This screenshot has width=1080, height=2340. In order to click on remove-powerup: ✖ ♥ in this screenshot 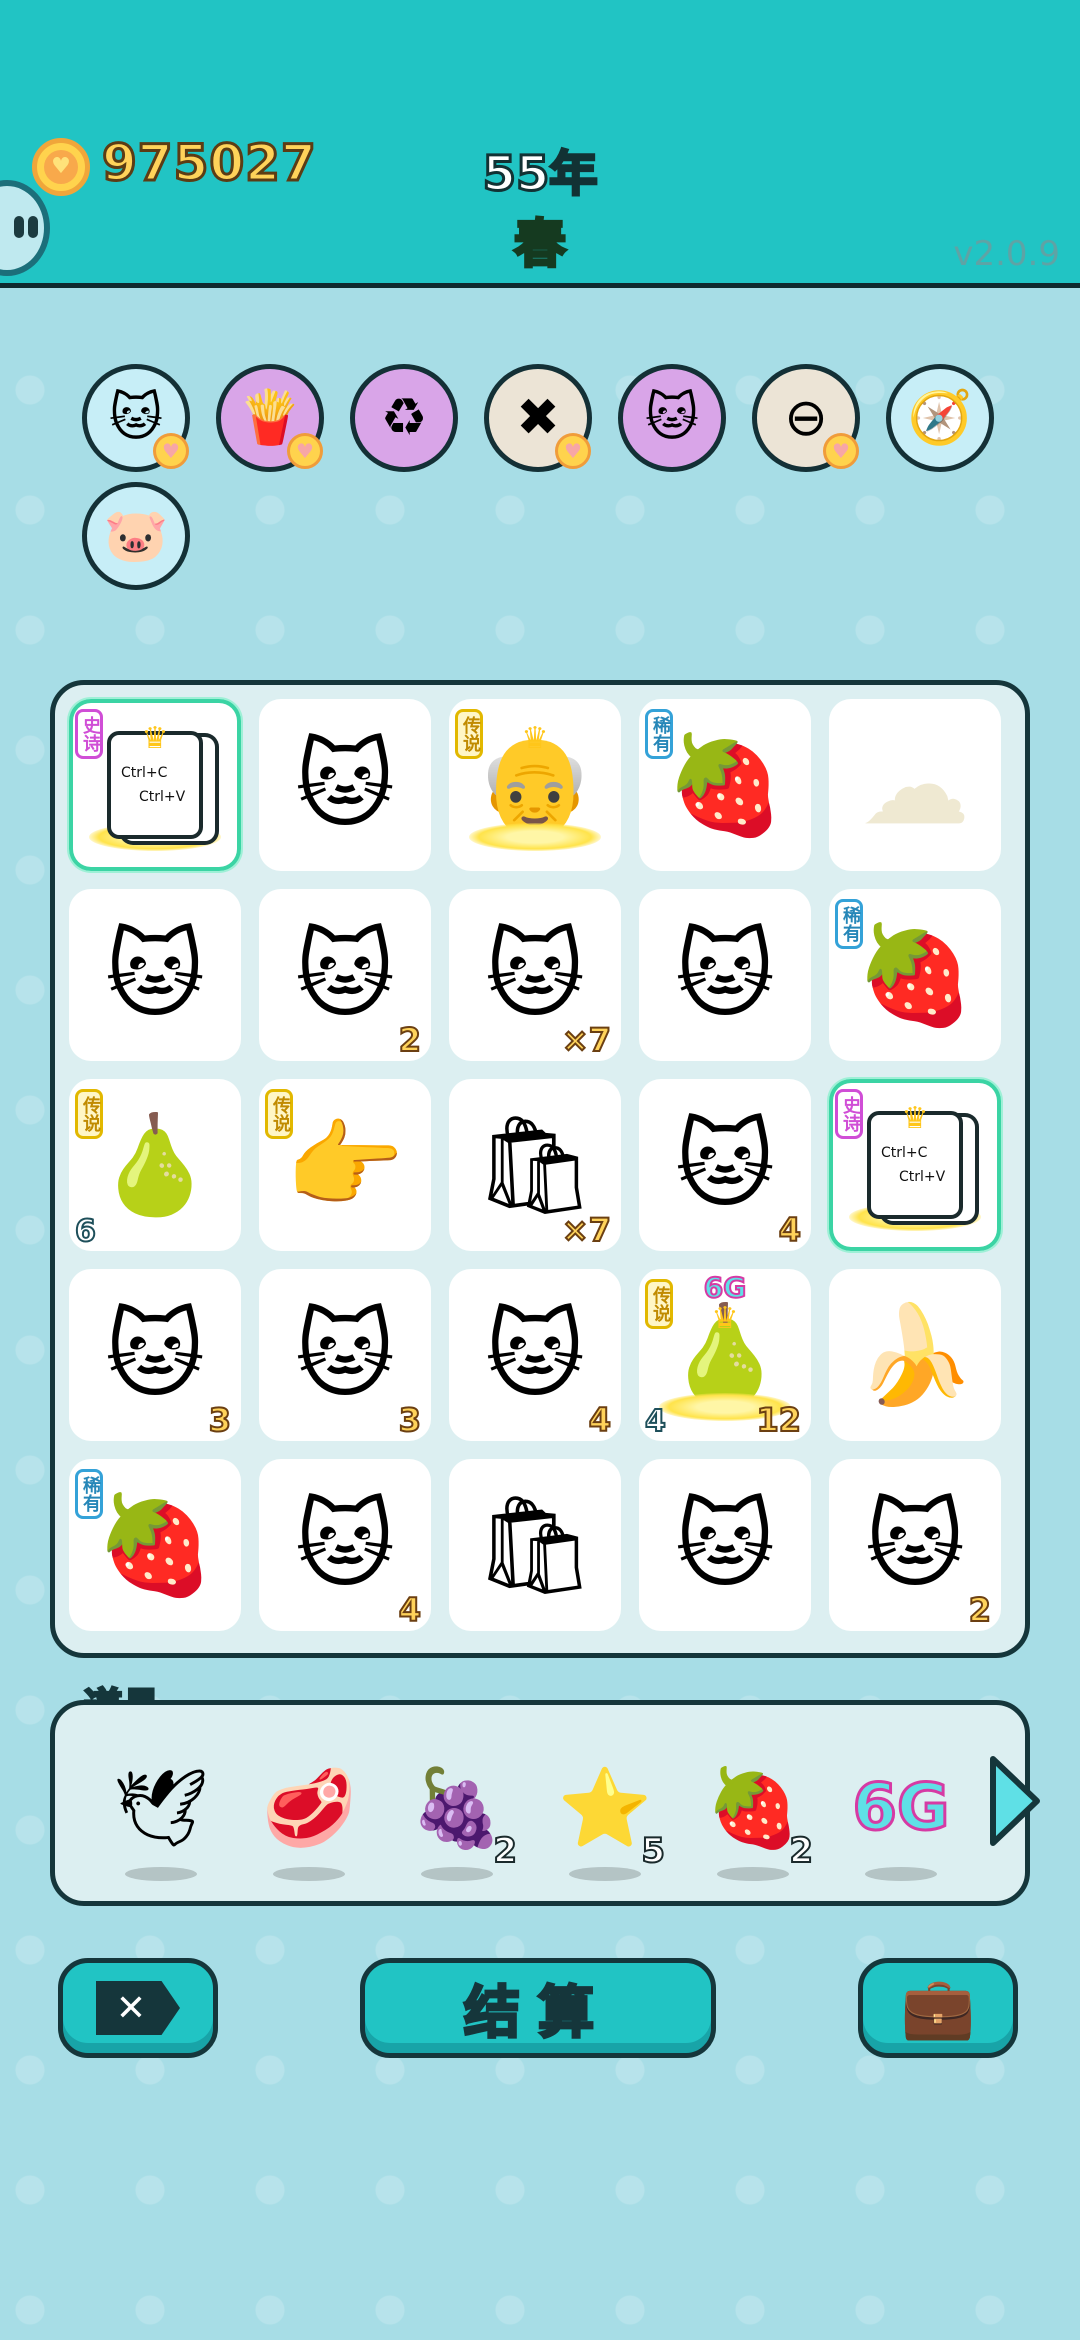, I will do `click(538, 418)`.